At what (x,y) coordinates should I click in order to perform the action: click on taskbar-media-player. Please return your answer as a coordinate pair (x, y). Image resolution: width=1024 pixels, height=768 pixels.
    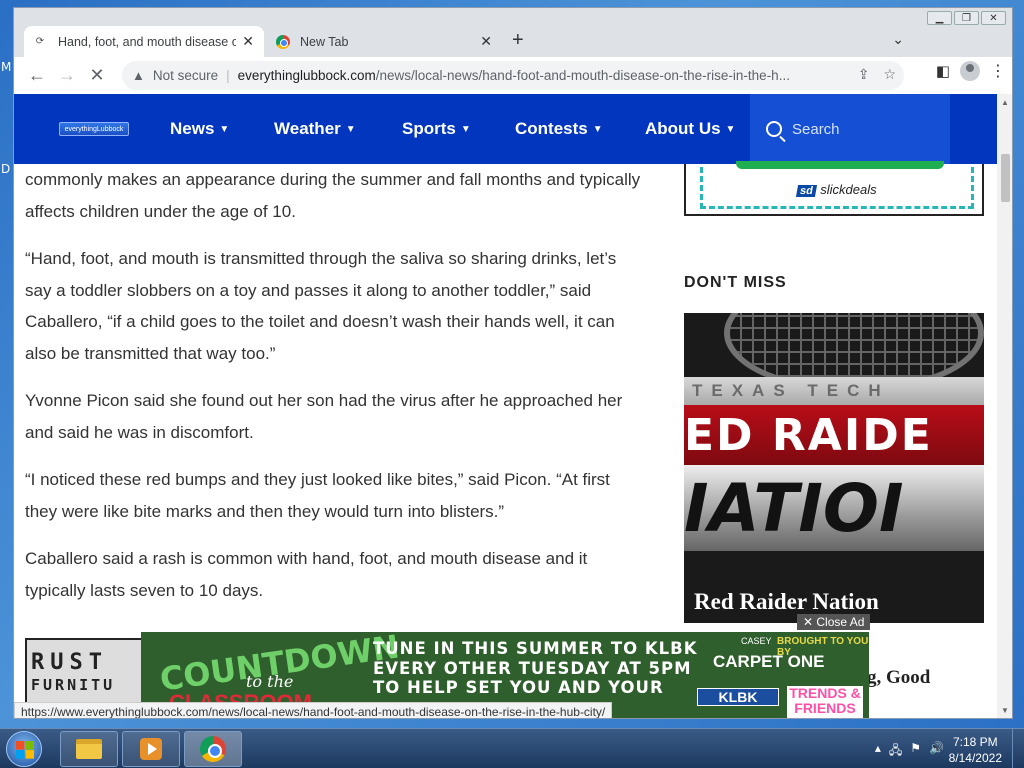
    Looking at the image, I should click on (151, 749).